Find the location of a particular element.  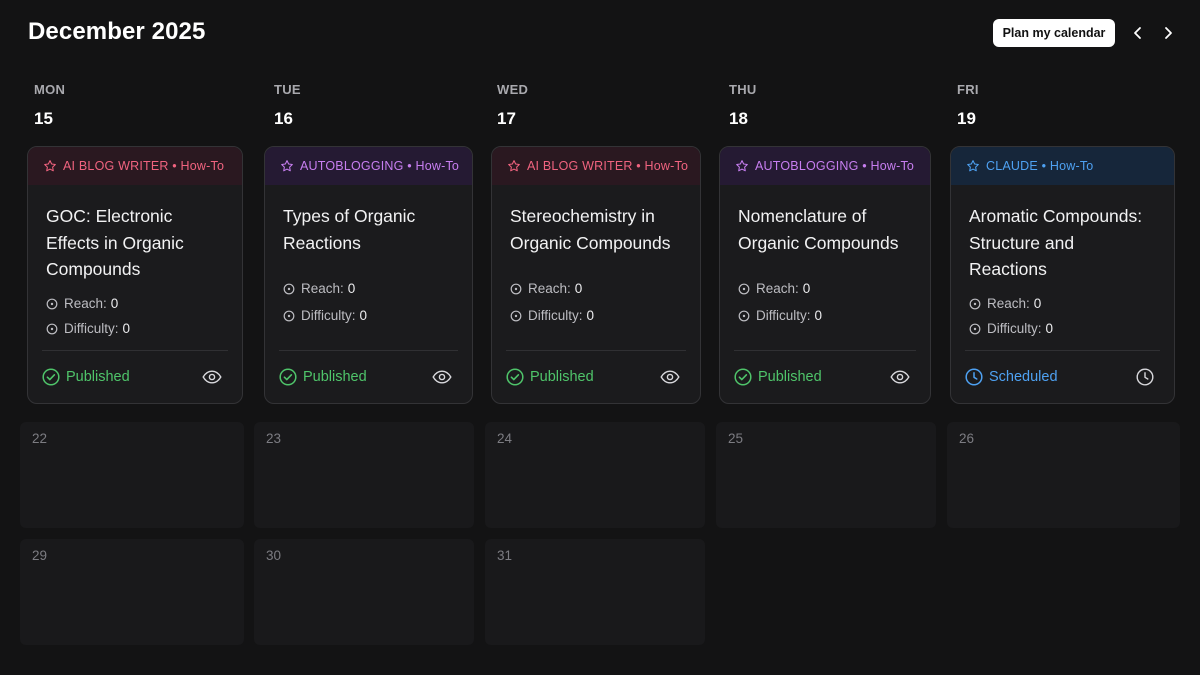

day-number: 24 is located at coordinates (505, 438).